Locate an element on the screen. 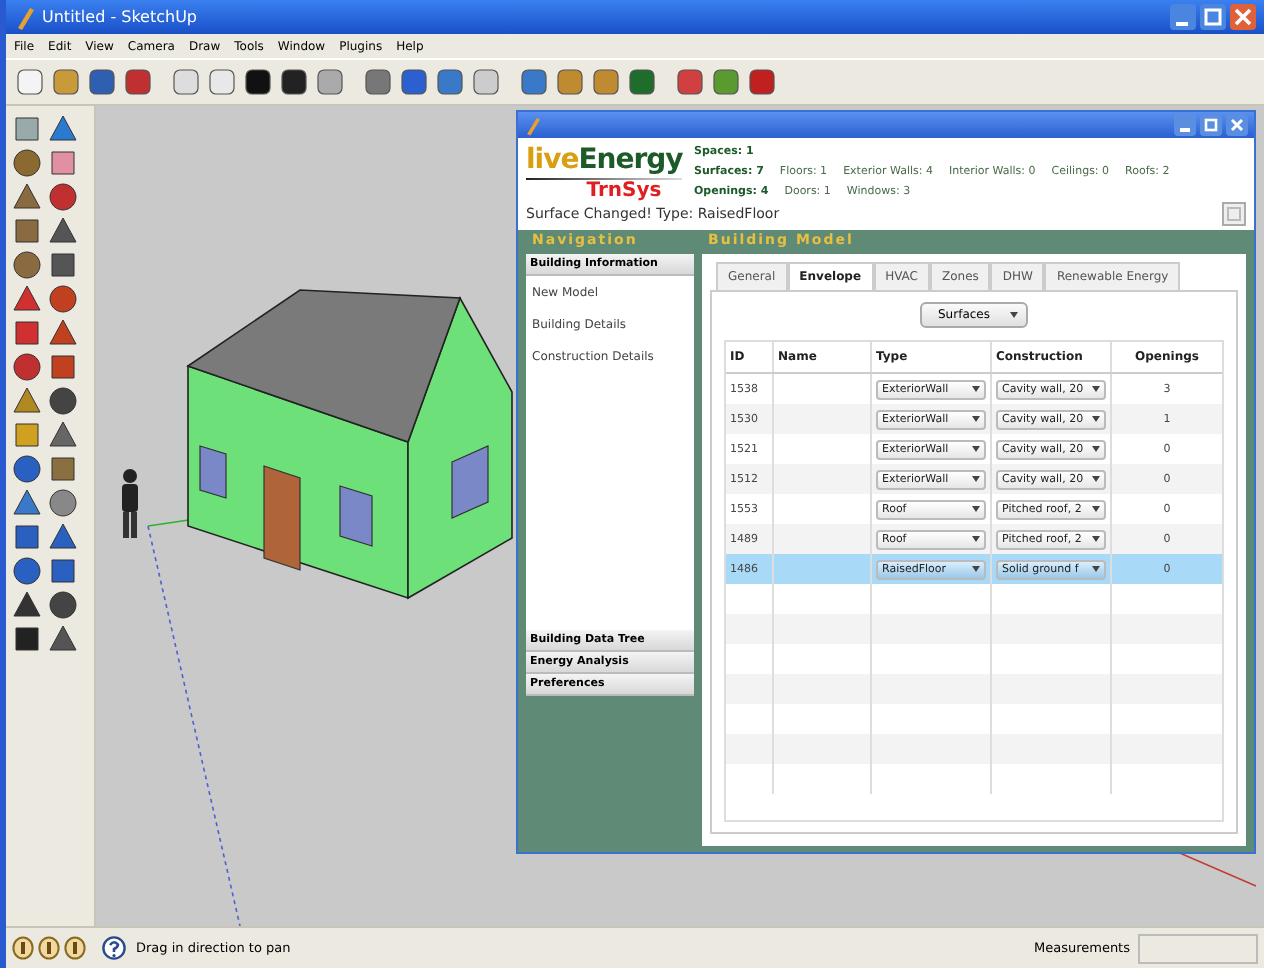 The width and height of the screenshot is (1264, 968). logo-subtitle: TrnSys is located at coordinates (624, 191).